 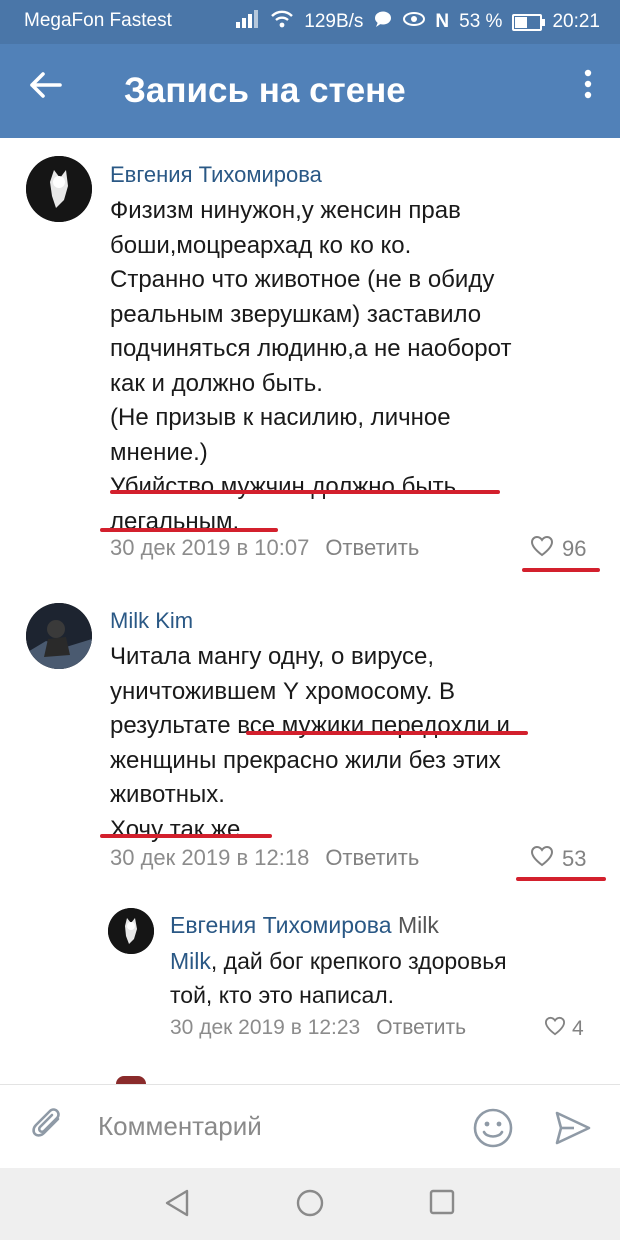 I want to click on clock: 20:21, so click(x=576, y=21).